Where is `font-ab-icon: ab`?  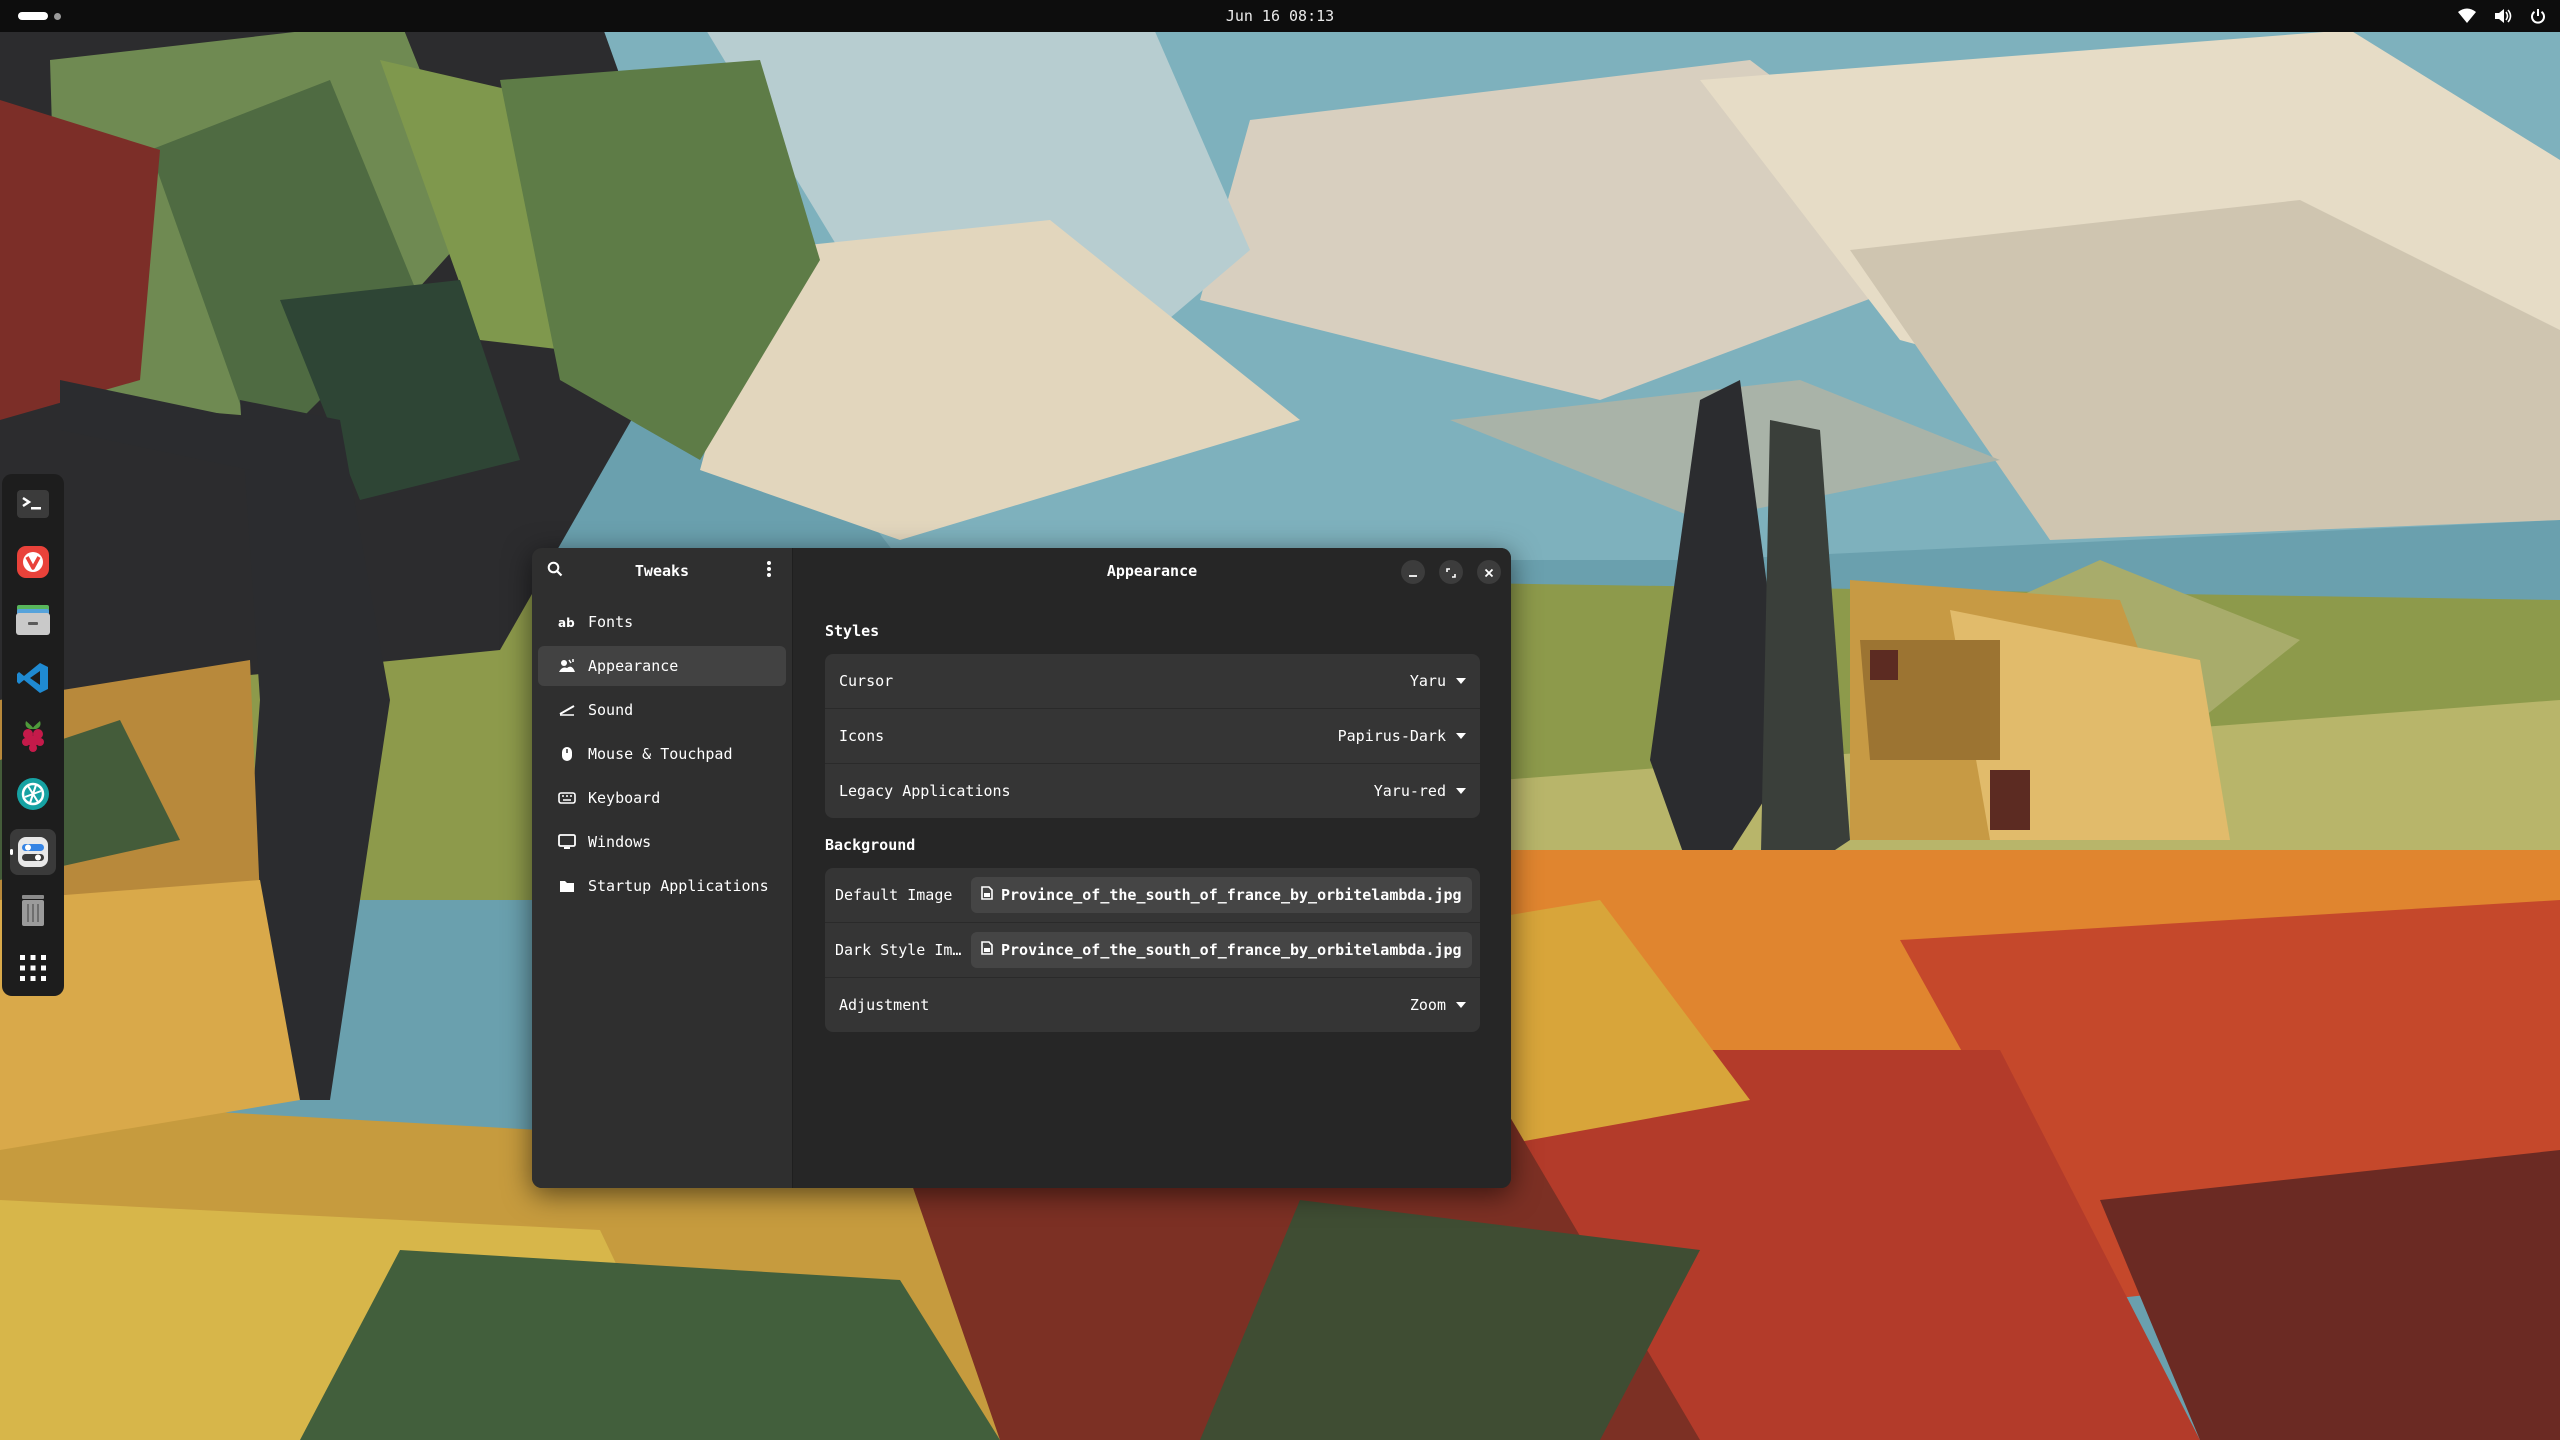
font-ab-icon: ab is located at coordinates (567, 622).